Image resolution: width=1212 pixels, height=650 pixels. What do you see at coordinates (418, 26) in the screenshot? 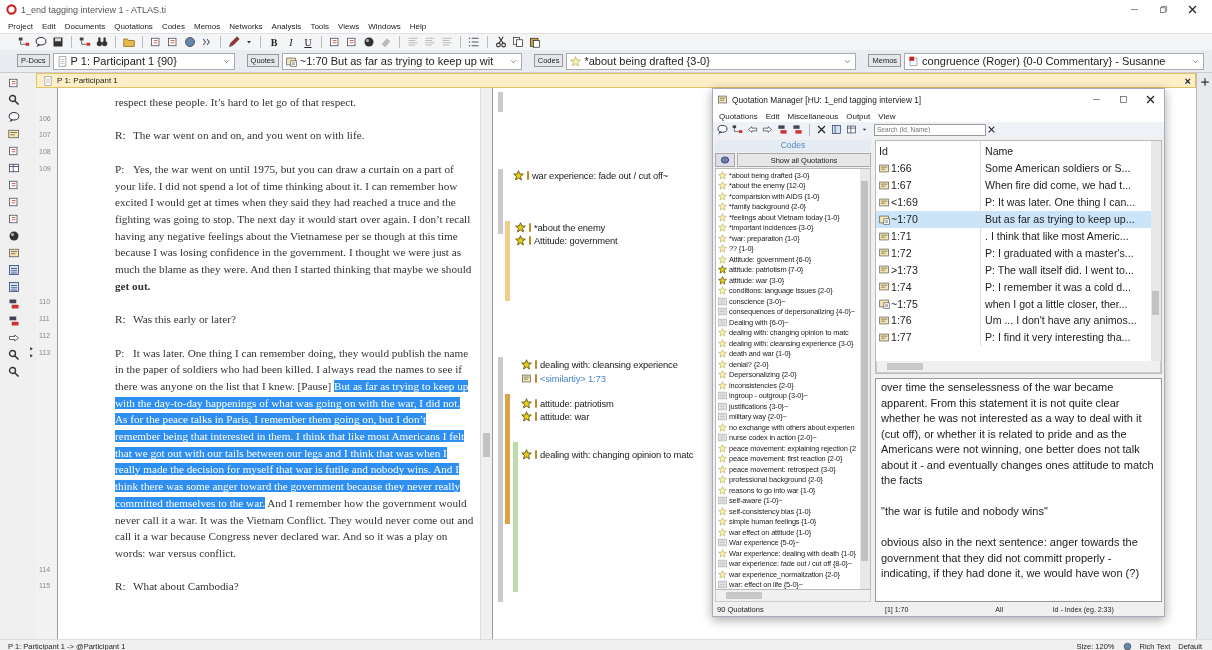
I see `menu-item: Help` at bounding box center [418, 26].